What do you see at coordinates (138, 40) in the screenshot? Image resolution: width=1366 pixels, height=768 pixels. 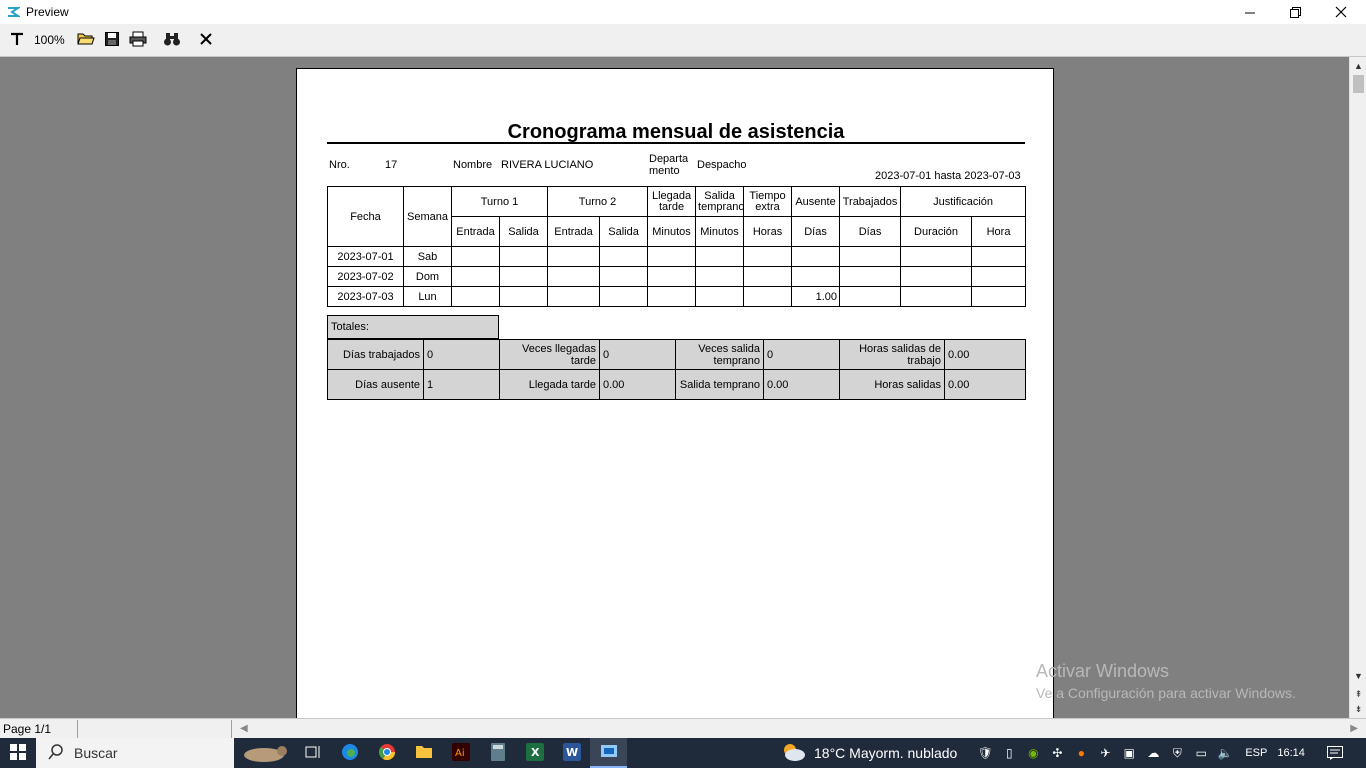 I see `print-button` at bounding box center [138, 40].